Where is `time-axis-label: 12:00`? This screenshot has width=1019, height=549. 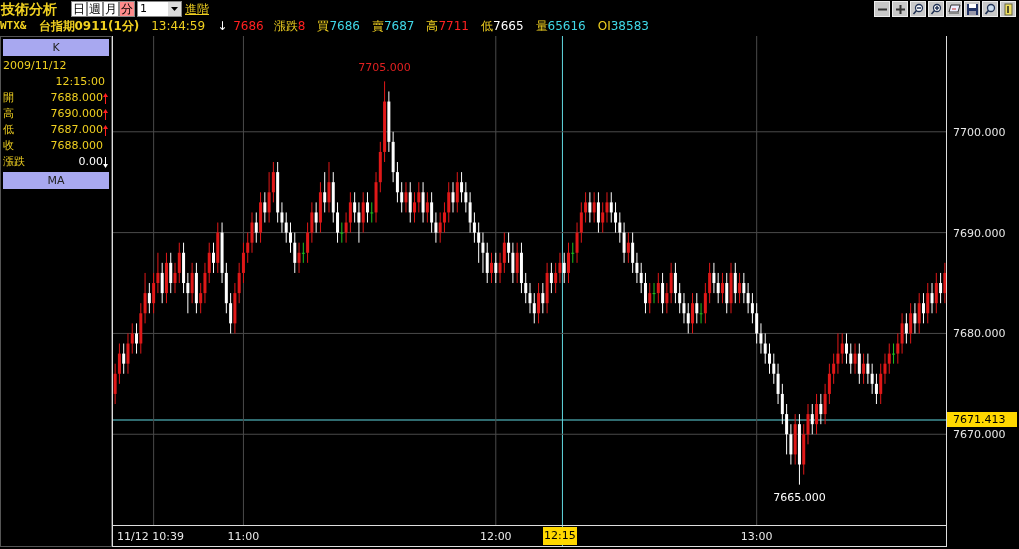
time-axis-label: 12:00 is located at coordinates (495, 536).